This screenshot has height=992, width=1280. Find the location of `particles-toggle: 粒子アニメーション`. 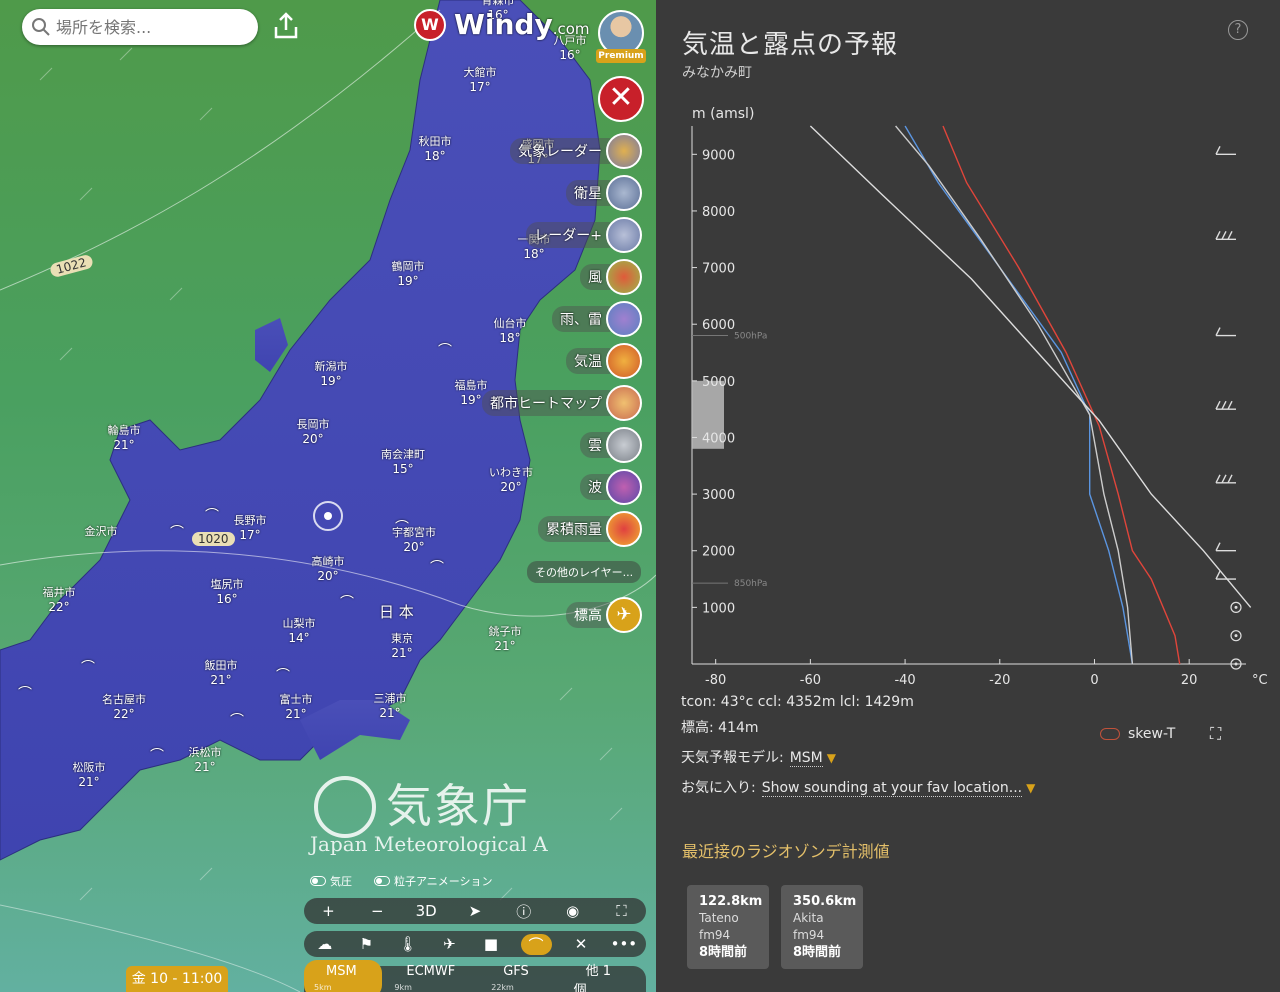

particles-toggle: 粒子アニメーション is located at coordinates (433, 881).